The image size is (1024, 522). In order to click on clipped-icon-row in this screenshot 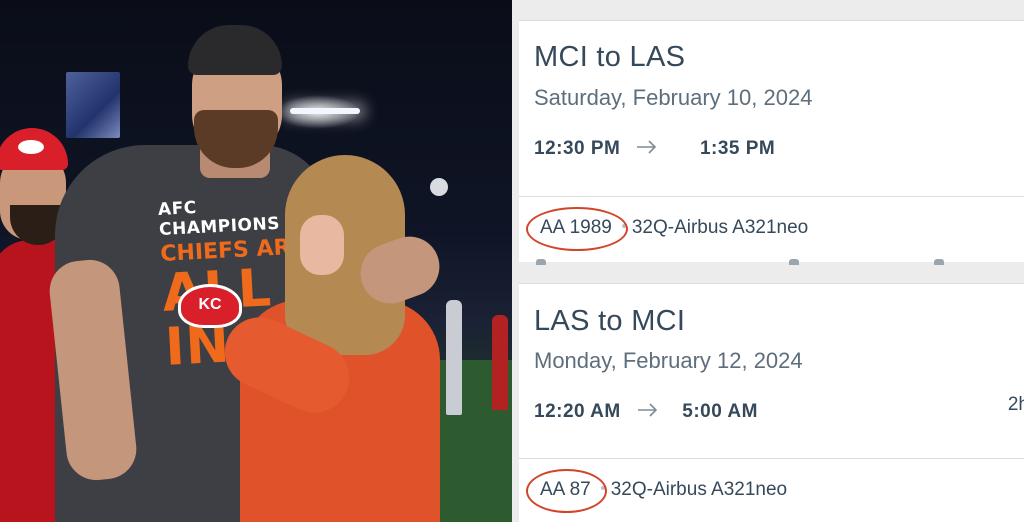, I will do `click(779, 262)`.